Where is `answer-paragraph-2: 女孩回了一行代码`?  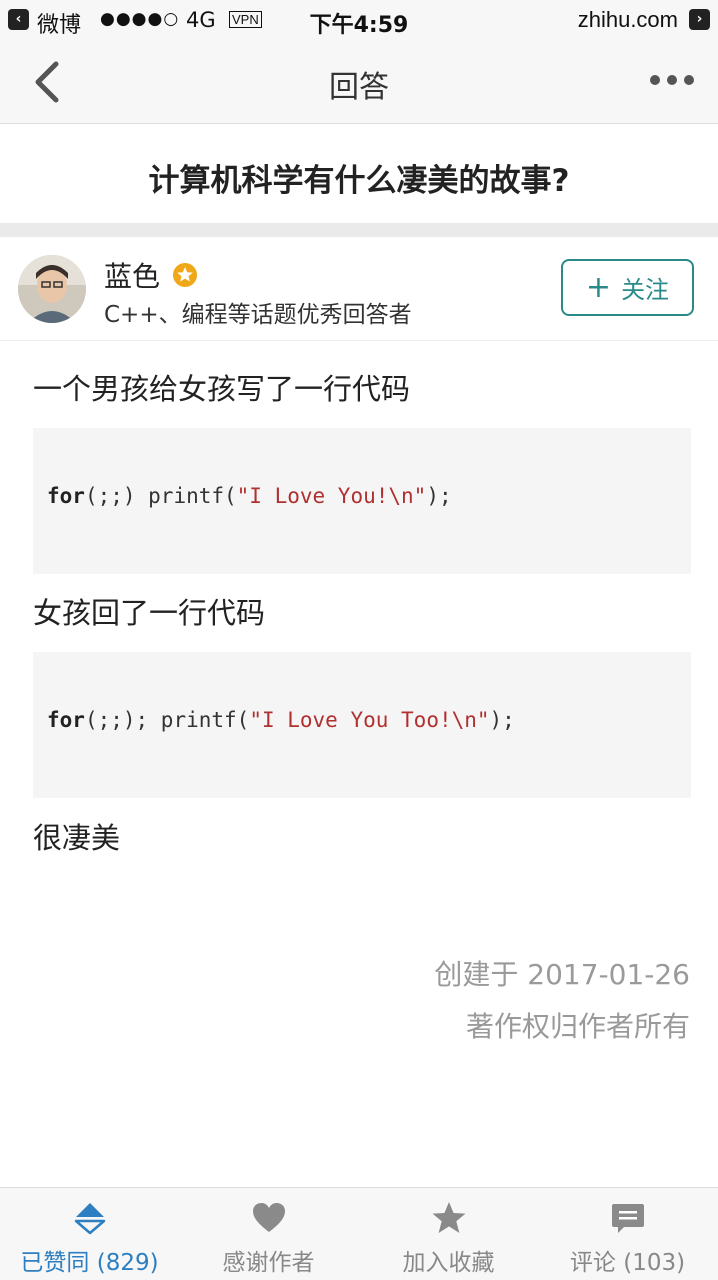
answer-paragraph-2: 女孩回了一行代码 is located at coordinates (149, 613).